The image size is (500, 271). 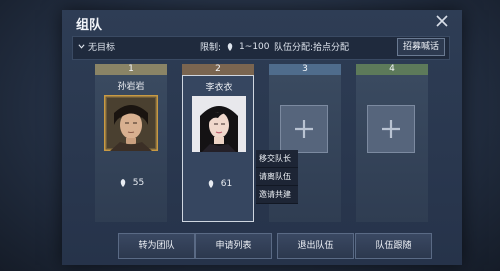 I want to click on close-icon, so click(x=442, y=21).